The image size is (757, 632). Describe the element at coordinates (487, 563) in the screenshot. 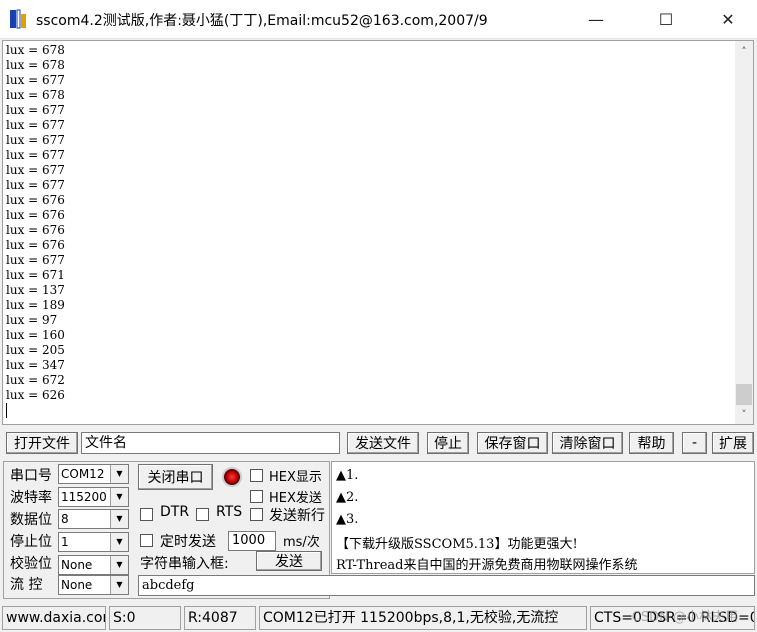

I see `info-line-5: RT-Thread来自中国的开源免费商用物联网操作系统` at that location.